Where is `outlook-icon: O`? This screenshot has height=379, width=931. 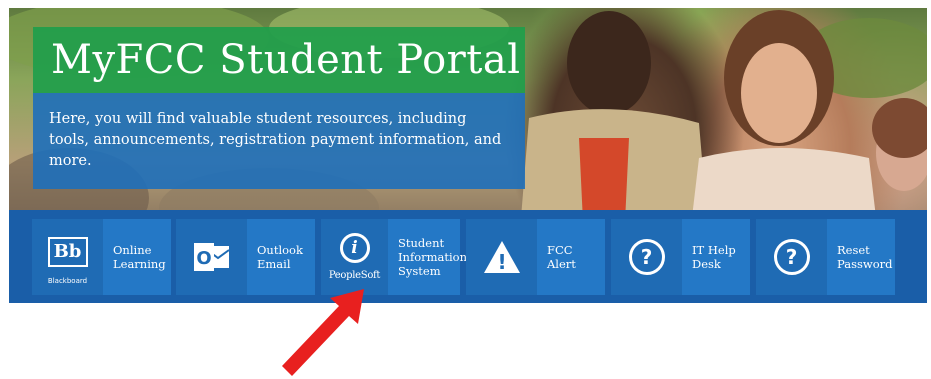
outlook-icon: O is located at coordinates (211, 257).